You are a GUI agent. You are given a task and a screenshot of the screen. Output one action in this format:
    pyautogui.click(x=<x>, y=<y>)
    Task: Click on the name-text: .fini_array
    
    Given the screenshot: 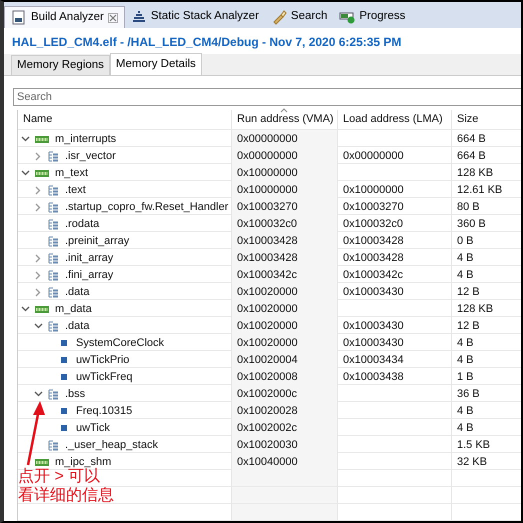 What is the action you would take?
    pyautogui.click(x=89, y=275)
    